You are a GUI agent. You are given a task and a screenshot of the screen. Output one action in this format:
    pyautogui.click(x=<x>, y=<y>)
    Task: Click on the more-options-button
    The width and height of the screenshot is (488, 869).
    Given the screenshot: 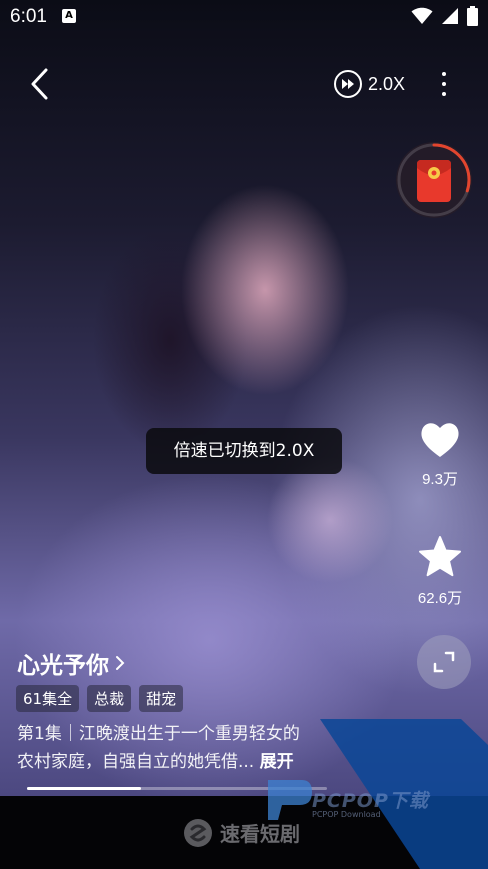 What is the action you would take?
    pyautogui.click(x=444, y=84)
    